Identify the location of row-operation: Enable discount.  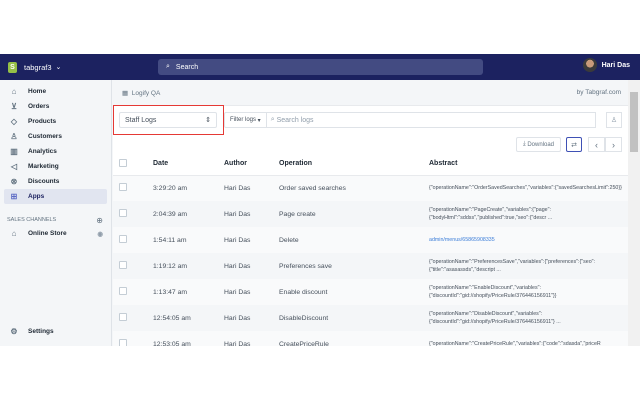
(354, 292).